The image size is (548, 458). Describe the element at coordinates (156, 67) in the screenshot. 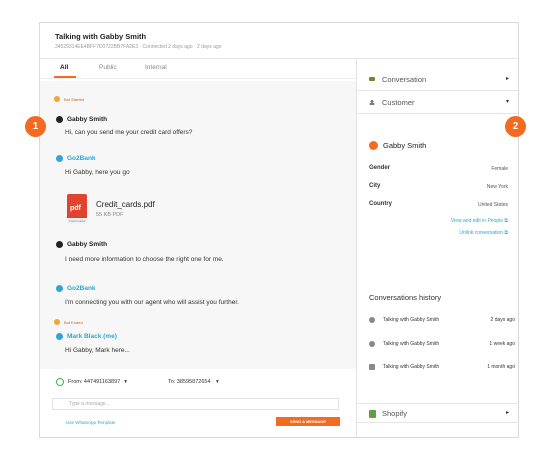

I see `tab-internal: Internal` at that location.